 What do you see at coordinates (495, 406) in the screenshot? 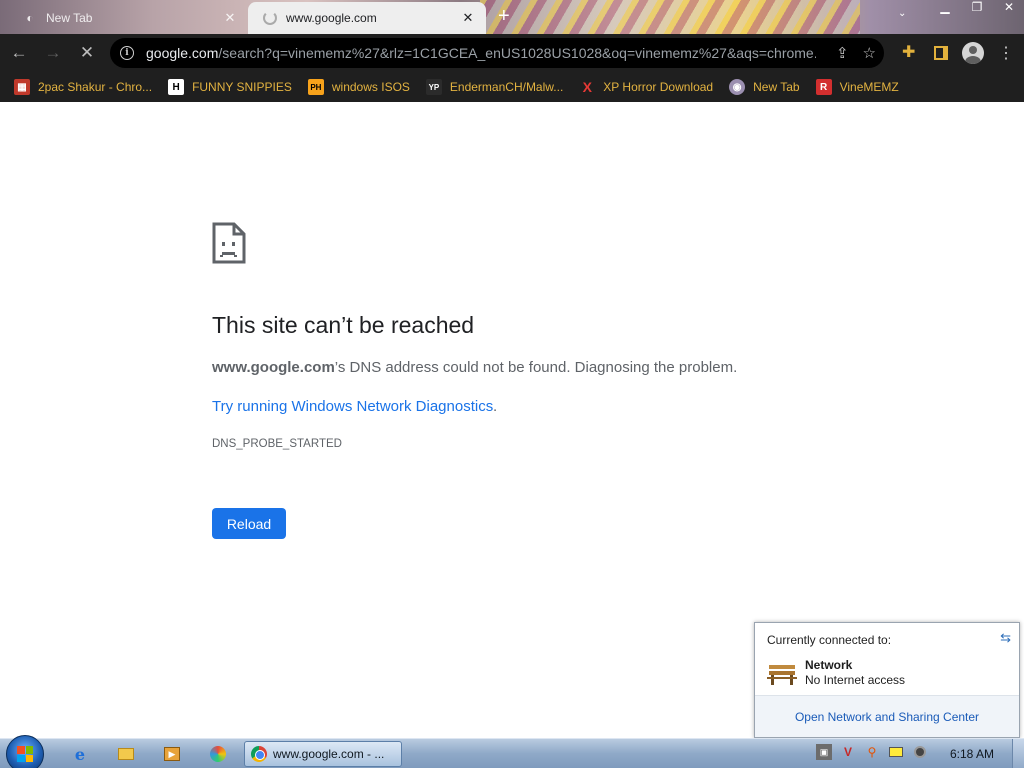
I see `diagnostics-period: .` at bounding box center [495, 406].